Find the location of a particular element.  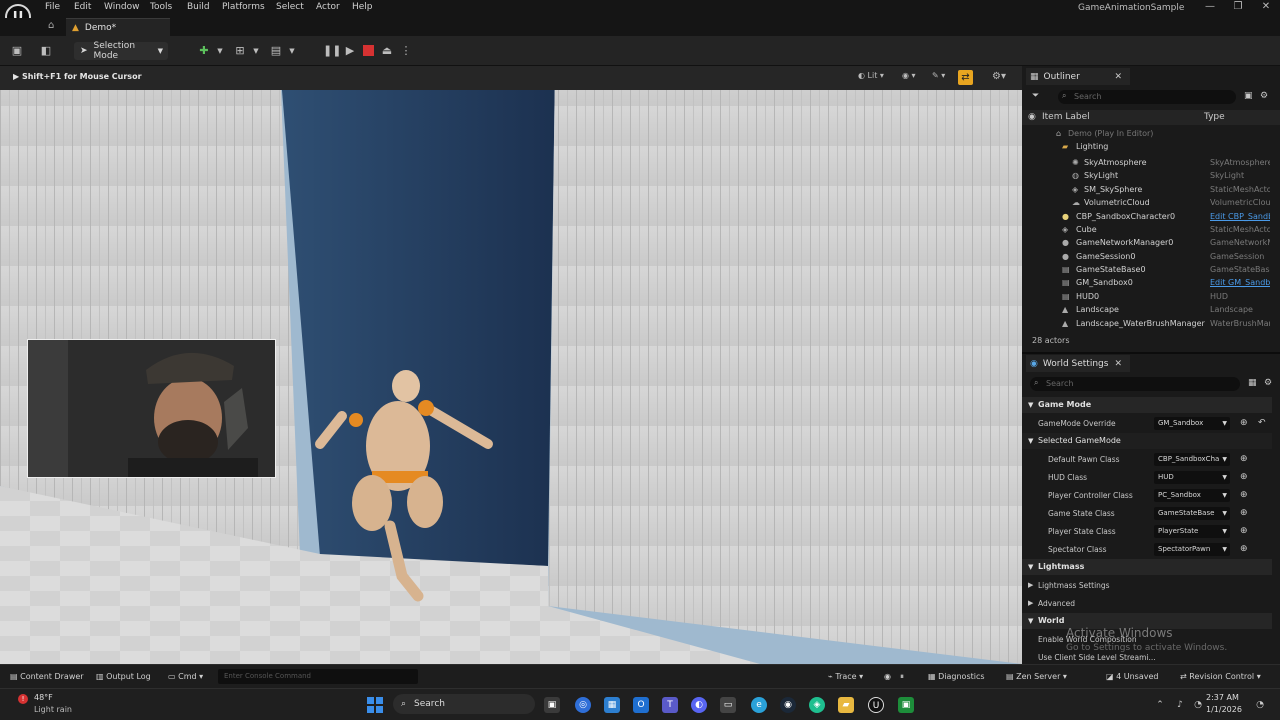

clock-date: 1/1/2026 is located at coordinates (1224, 709).